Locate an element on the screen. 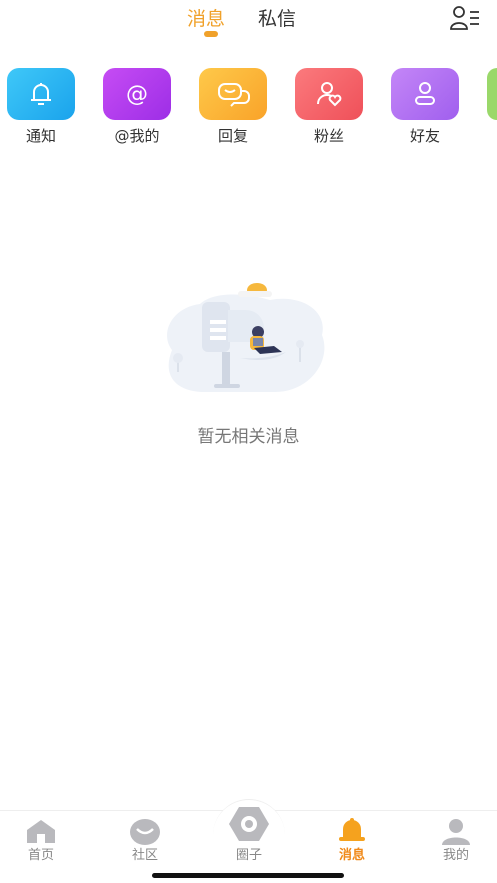  home-icon is located at coordinates (41, 831).